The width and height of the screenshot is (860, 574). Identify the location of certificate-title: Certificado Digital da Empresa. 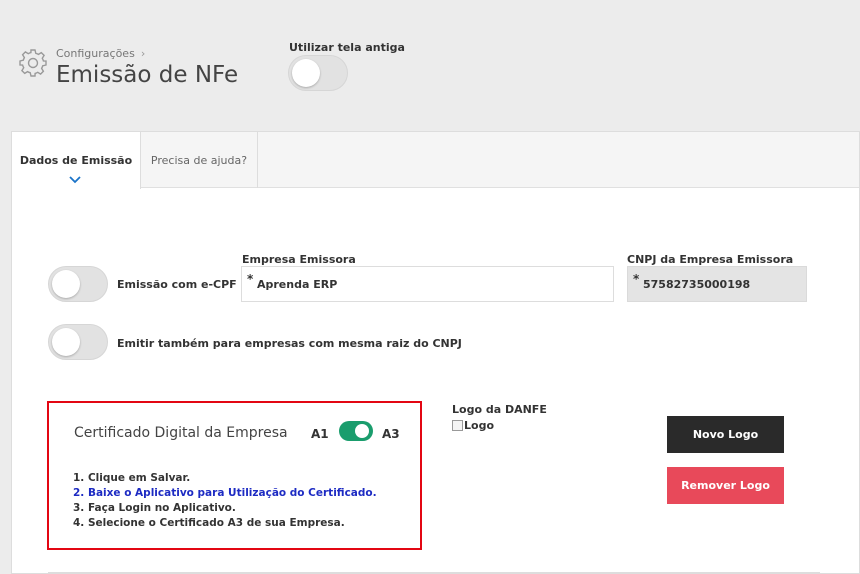
(181, 433).